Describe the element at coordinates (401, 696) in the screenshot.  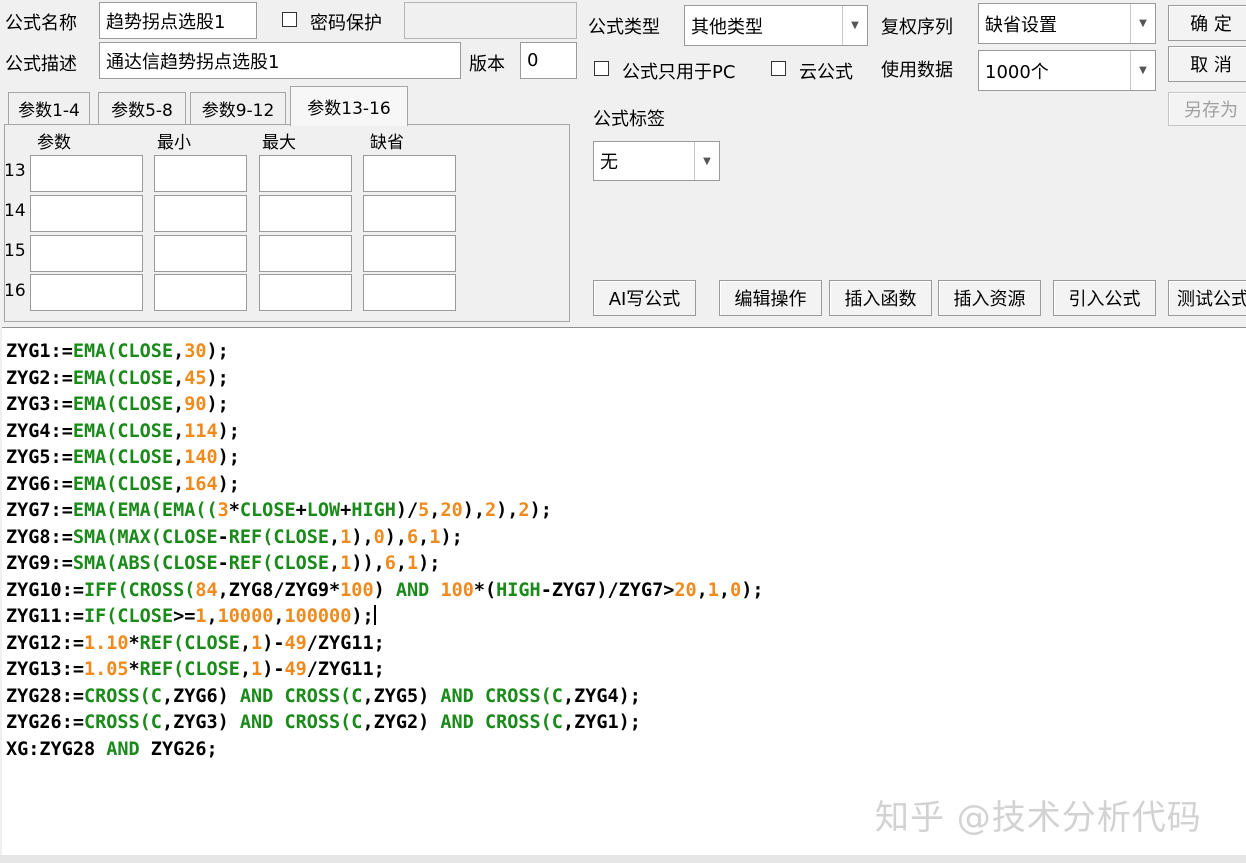
I see `code-token: ,ZYG5)` at that location.